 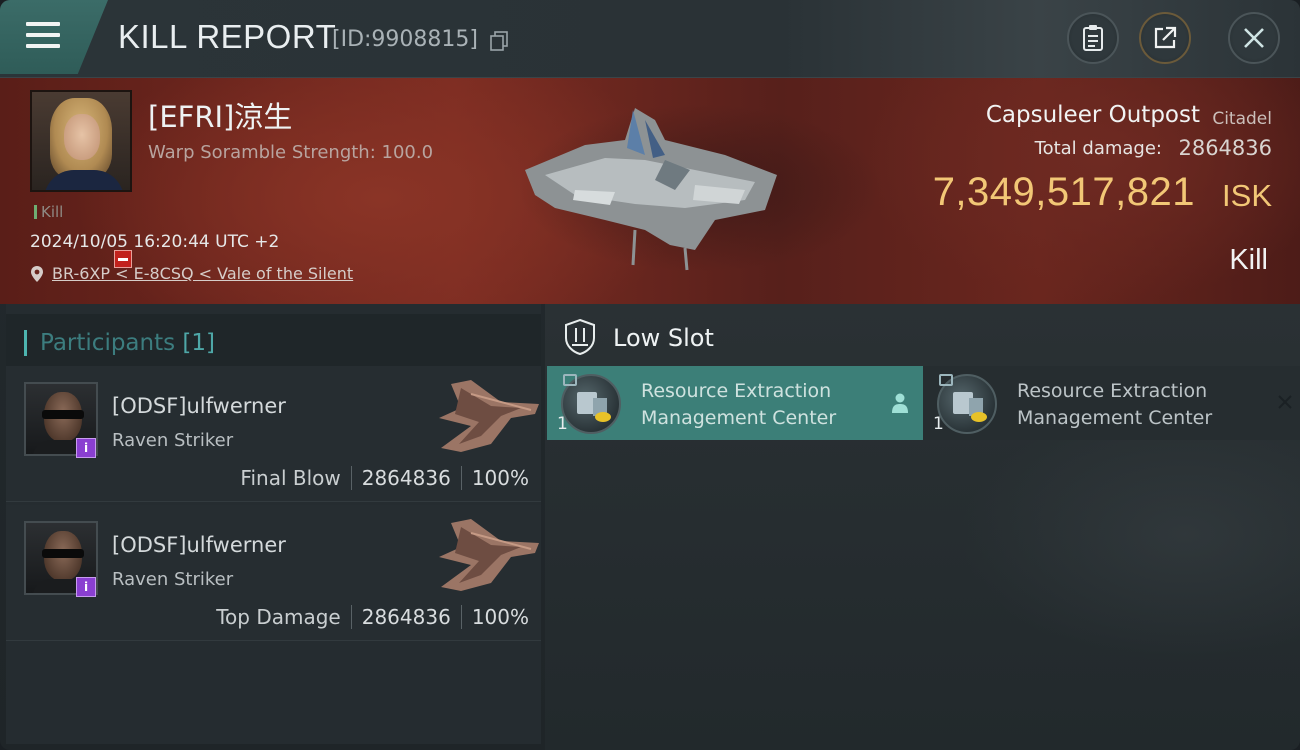 I want to click on x-icon, so click(x=1285, y=402).